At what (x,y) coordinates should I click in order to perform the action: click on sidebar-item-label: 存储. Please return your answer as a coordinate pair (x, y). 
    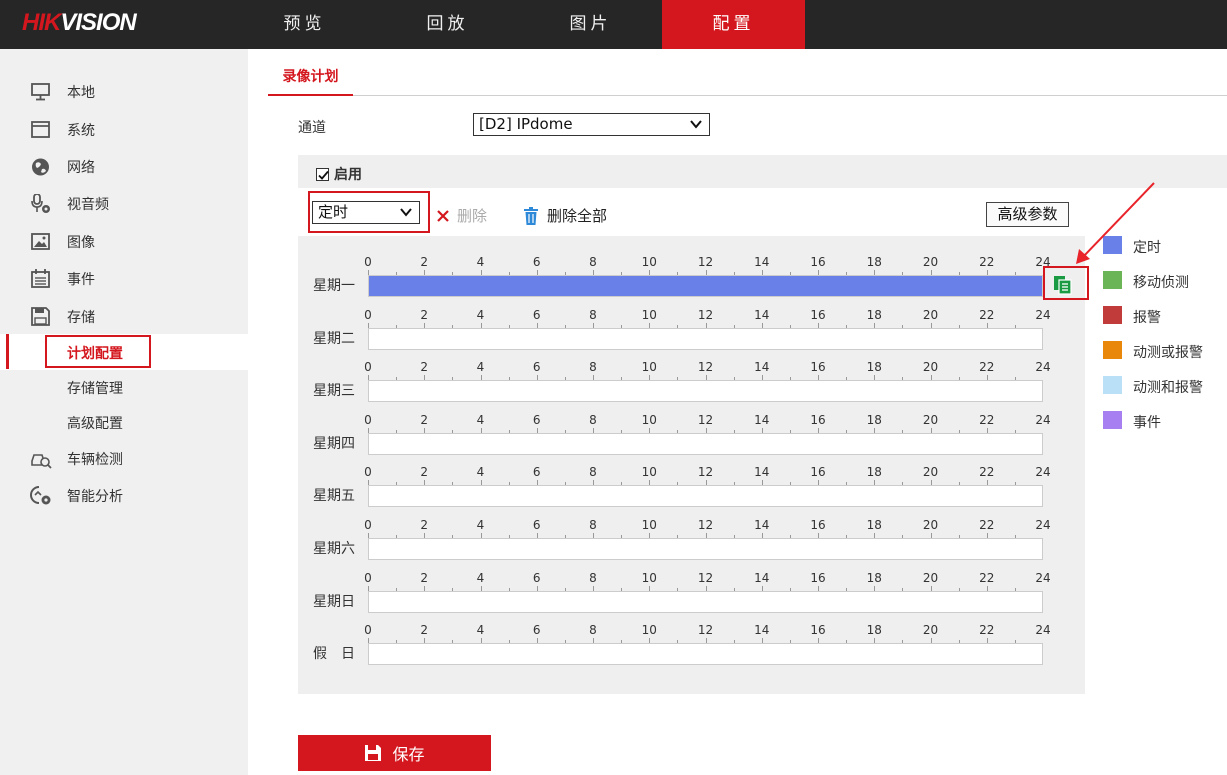
    Looking at the image, I should click on (81, 318).